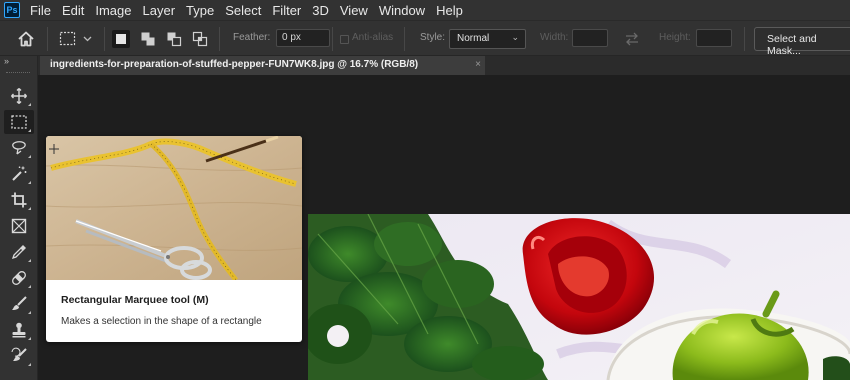 The height and width of the screenshot is (380, 850). I want to click on feather-input: 0 px, so click(303, 38).